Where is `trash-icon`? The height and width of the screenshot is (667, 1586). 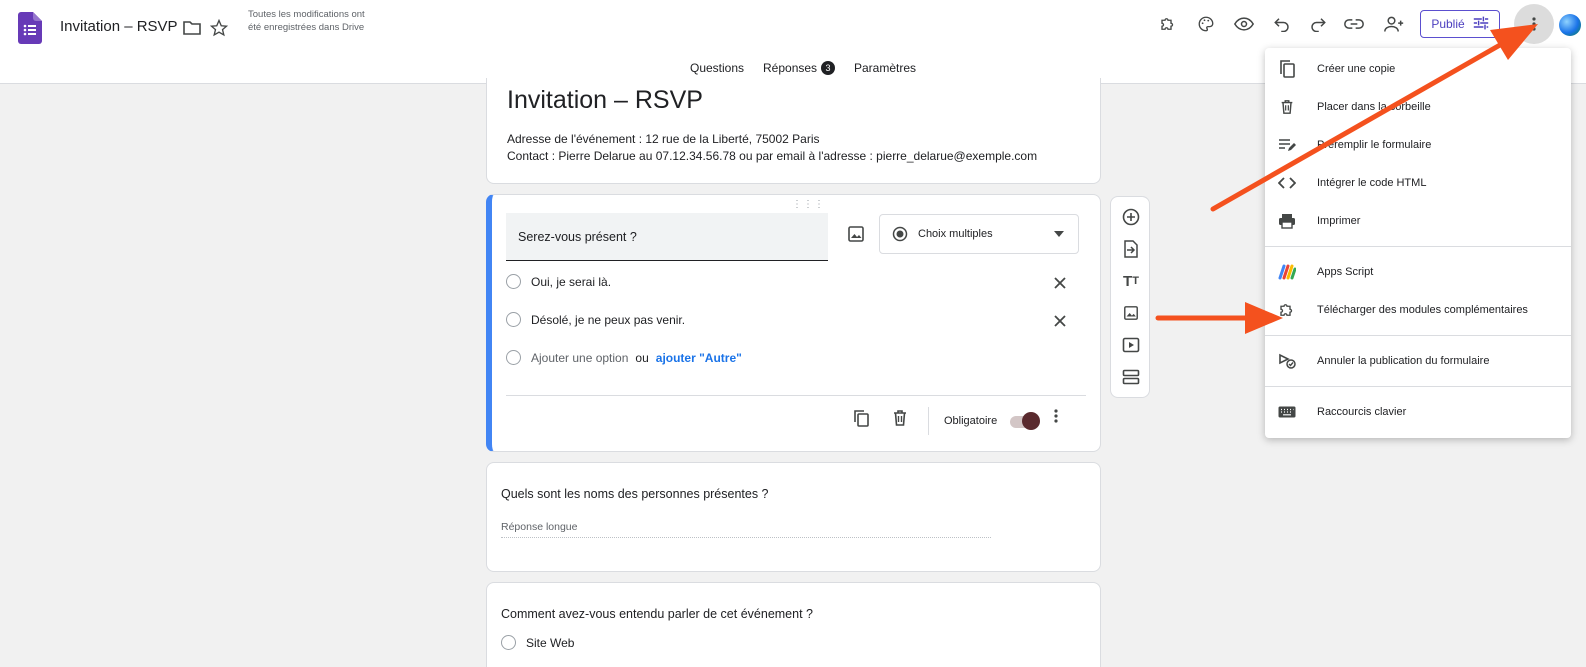 trash-icon is located at coordinates (1287, 107).